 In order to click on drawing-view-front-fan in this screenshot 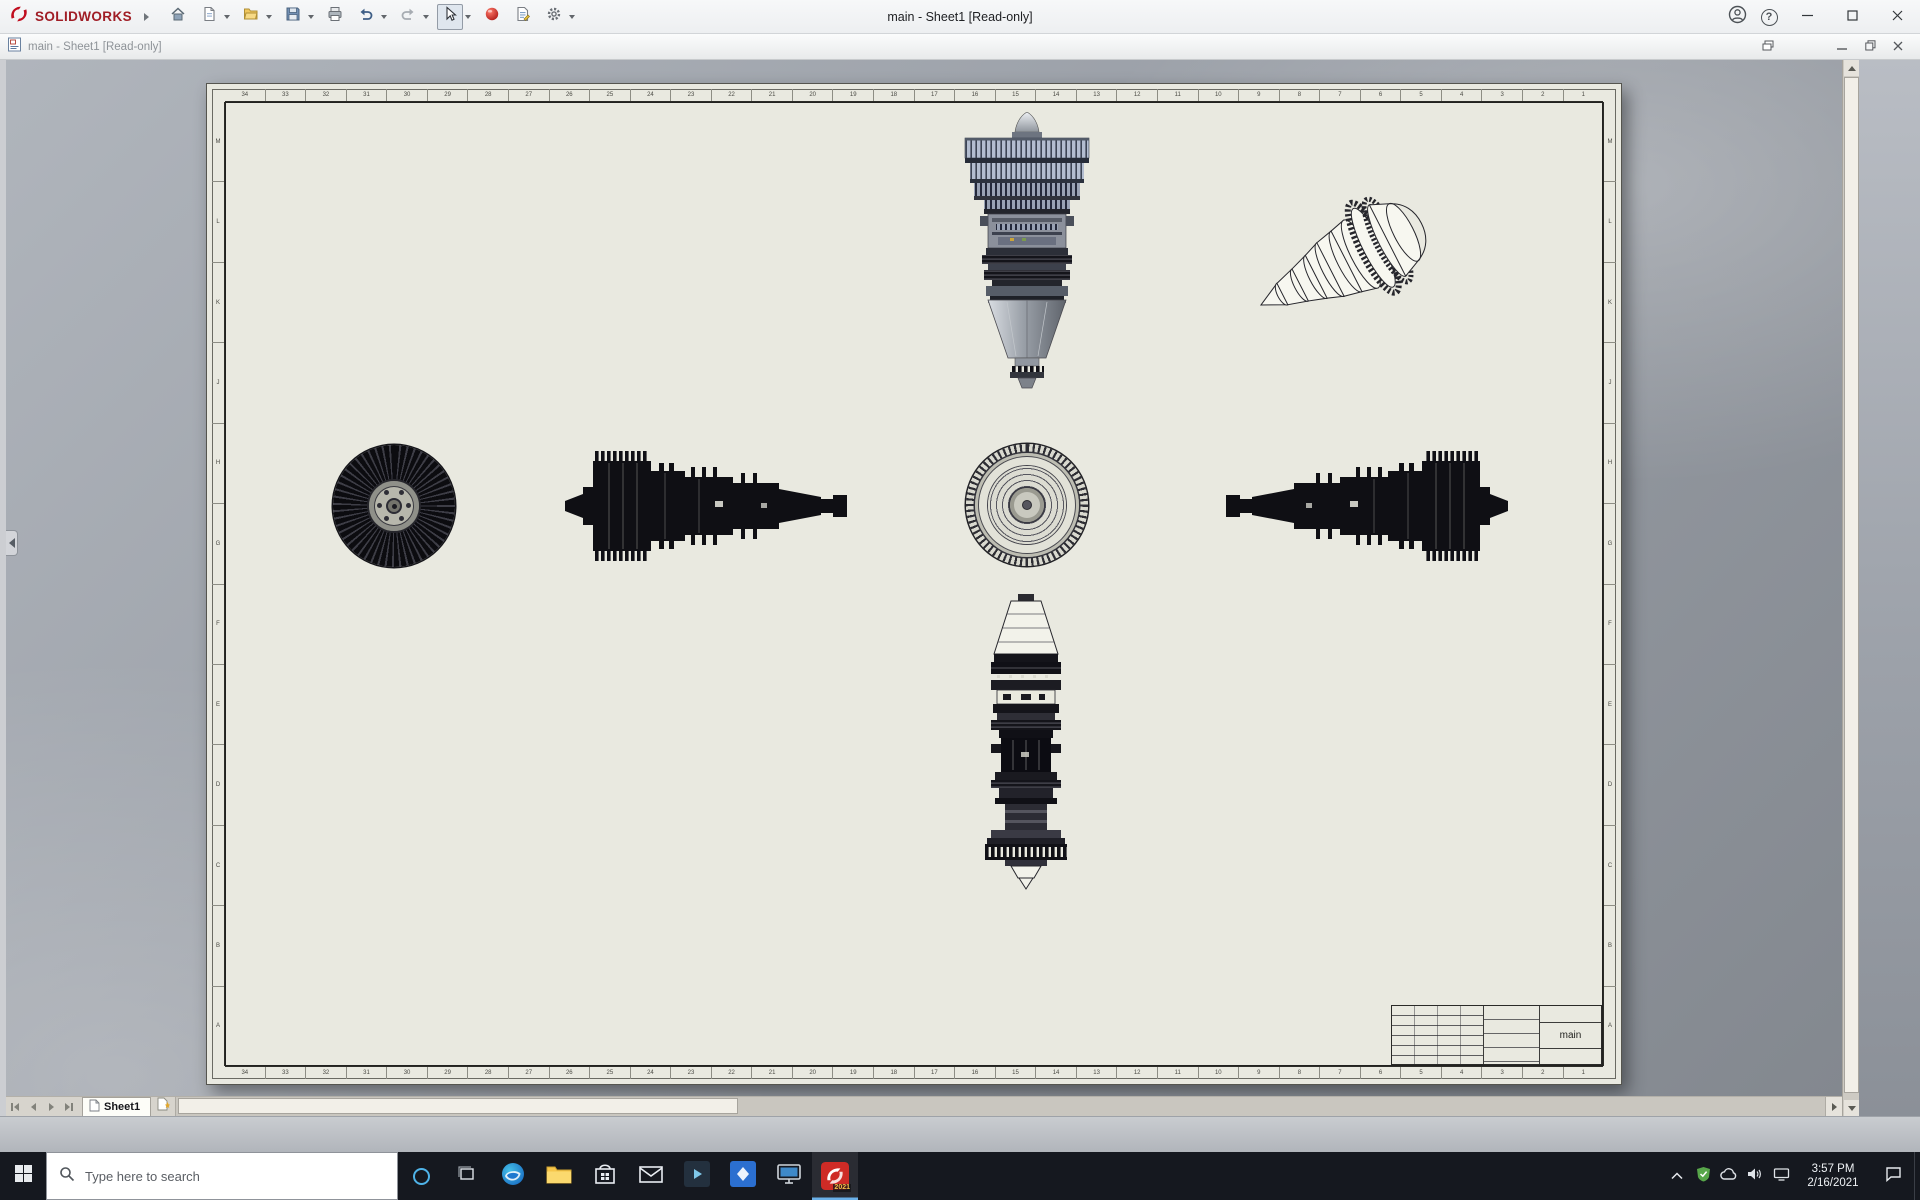, I will do `click(394, 506)`.